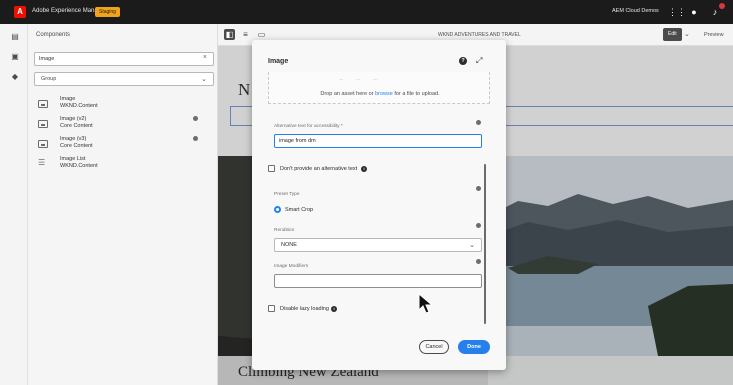 Image resolution: width=733 pixels, height=385 pixels. What do you see at coordinates (73, 159) in the screenshot?
I see `component-name: Image List` at bounding box center [73, 159].